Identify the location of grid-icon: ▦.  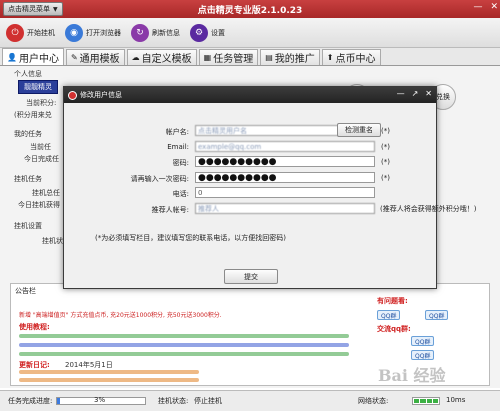
(207, 57).